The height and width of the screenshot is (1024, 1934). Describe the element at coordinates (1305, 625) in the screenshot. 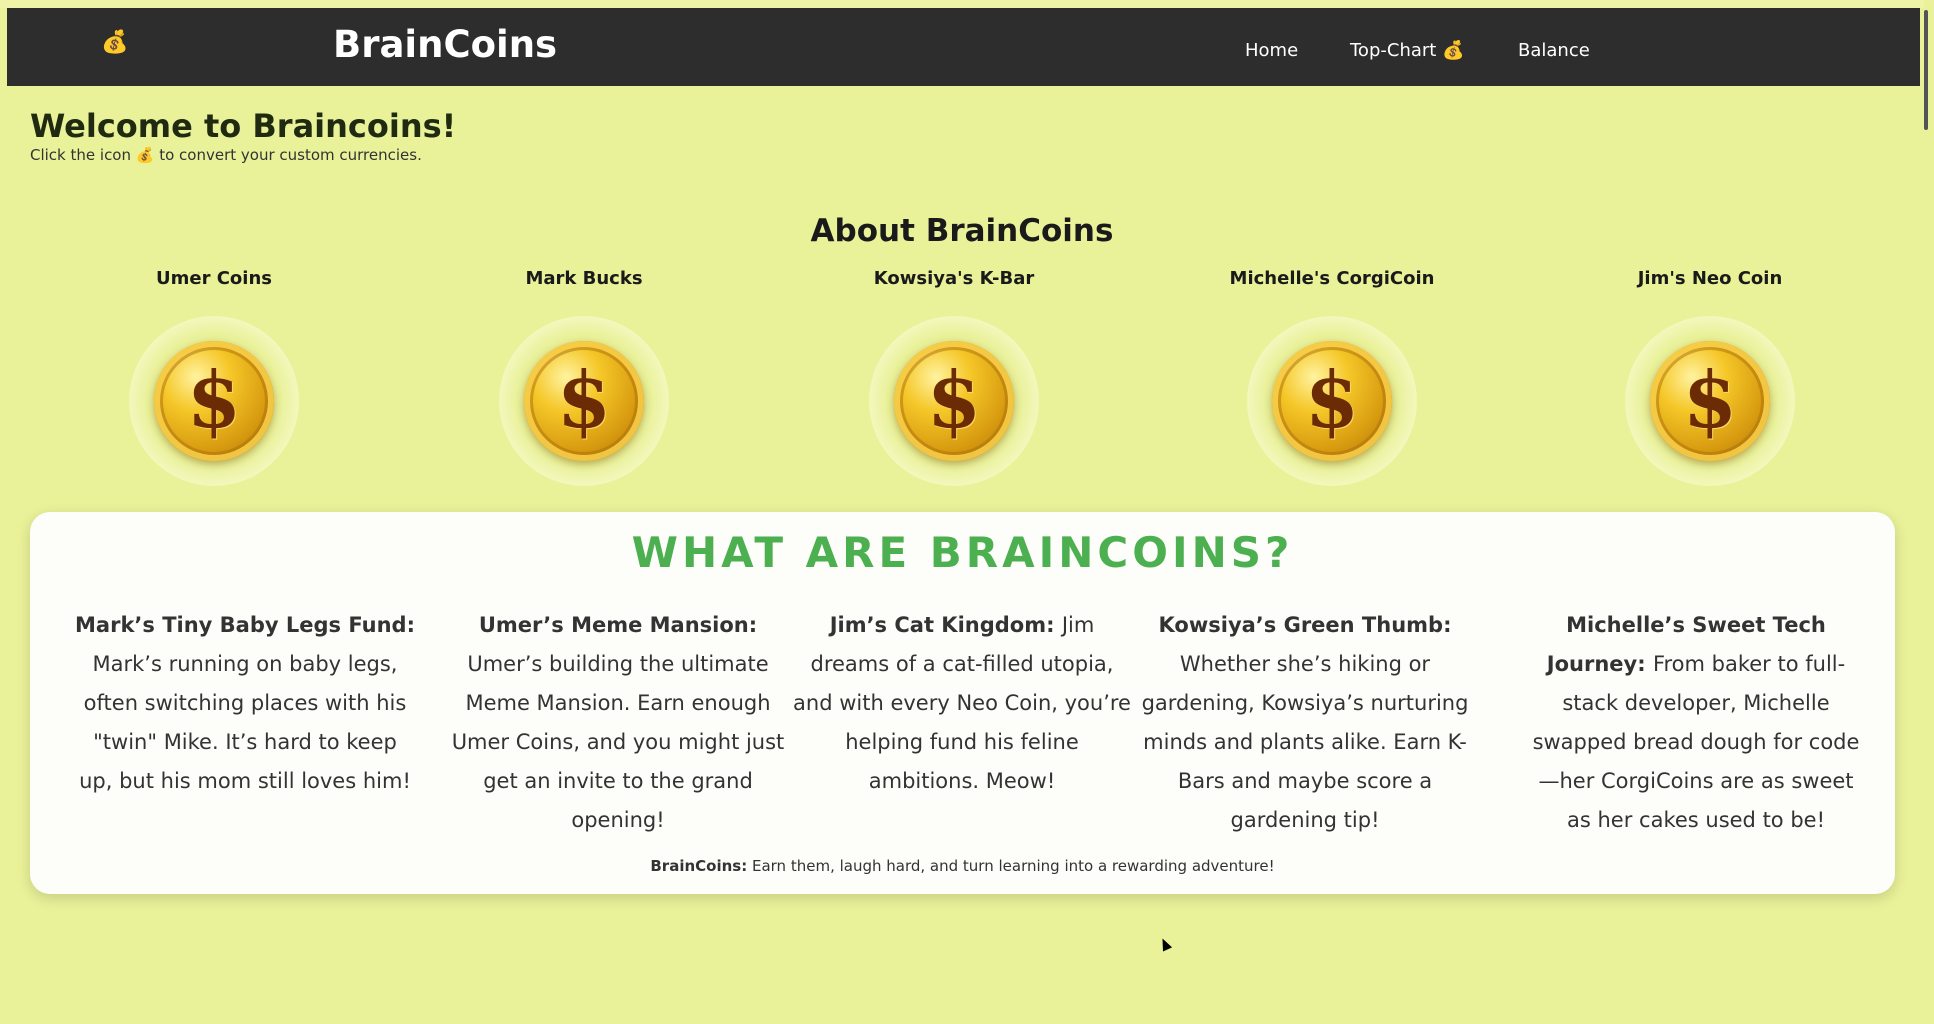

I see `story-heading: Kowsiya’s Green Thumb:` at that location.